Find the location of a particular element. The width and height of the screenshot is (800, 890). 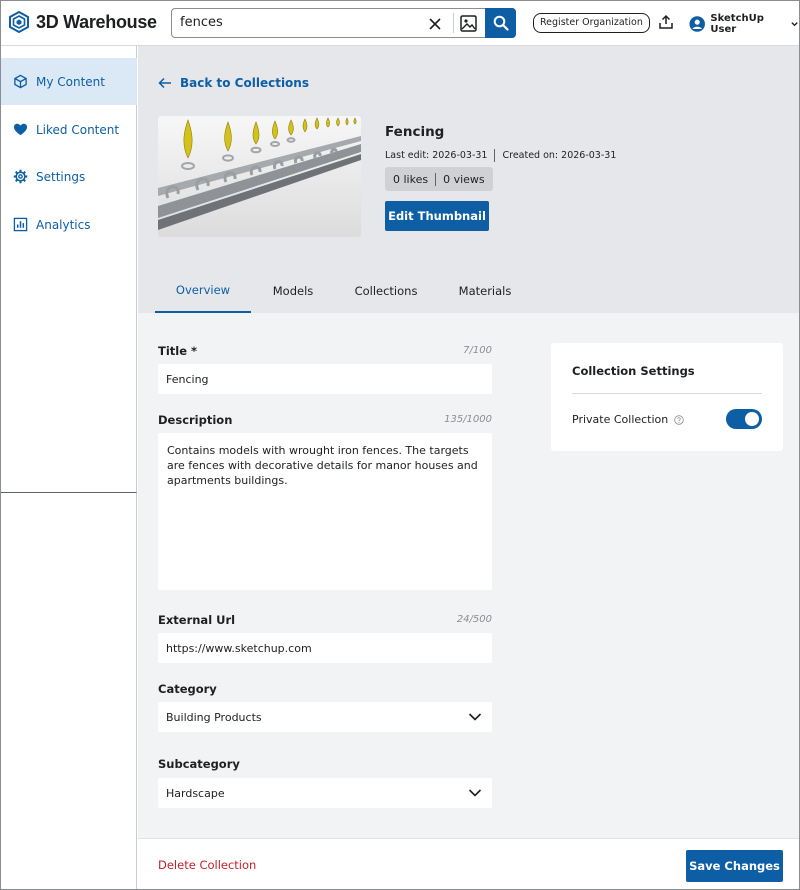

subcategory-label: Subcategory is located at coordinates (199, 764).